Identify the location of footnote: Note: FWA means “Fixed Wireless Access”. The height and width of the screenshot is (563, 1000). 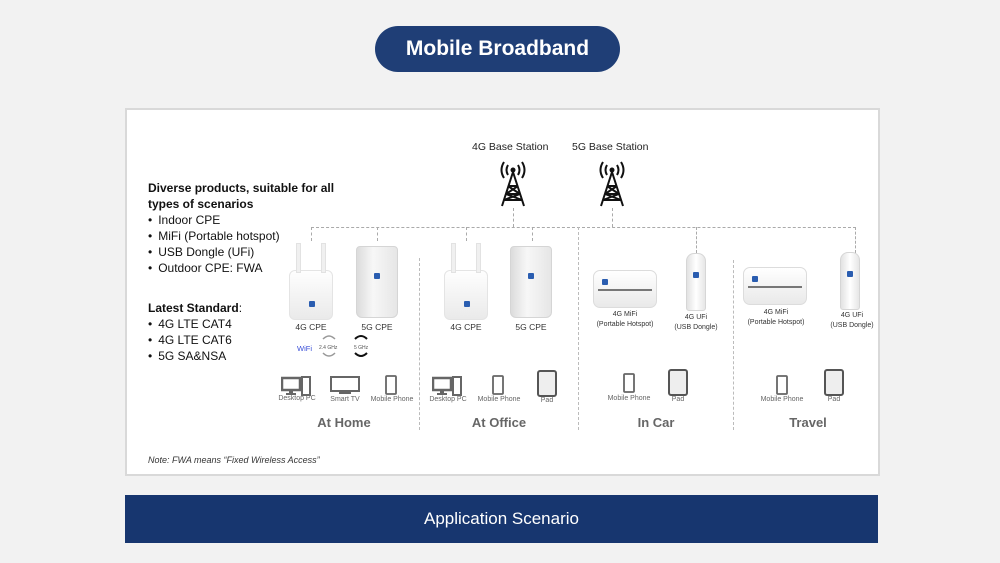
(234, 460).